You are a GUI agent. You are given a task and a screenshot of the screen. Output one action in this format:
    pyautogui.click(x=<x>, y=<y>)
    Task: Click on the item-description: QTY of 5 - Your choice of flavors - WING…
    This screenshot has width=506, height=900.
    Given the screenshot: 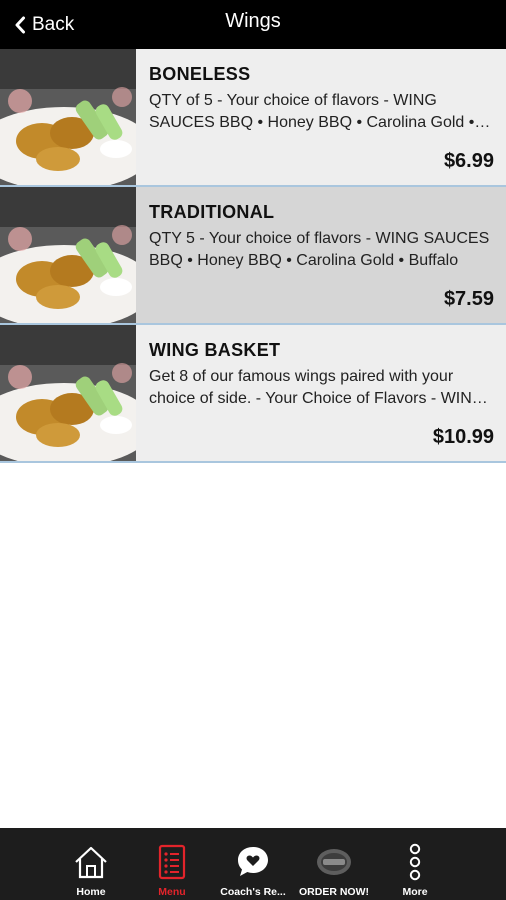 What is the action you would take?
    pyautogui.click(x=312, y=111)
    